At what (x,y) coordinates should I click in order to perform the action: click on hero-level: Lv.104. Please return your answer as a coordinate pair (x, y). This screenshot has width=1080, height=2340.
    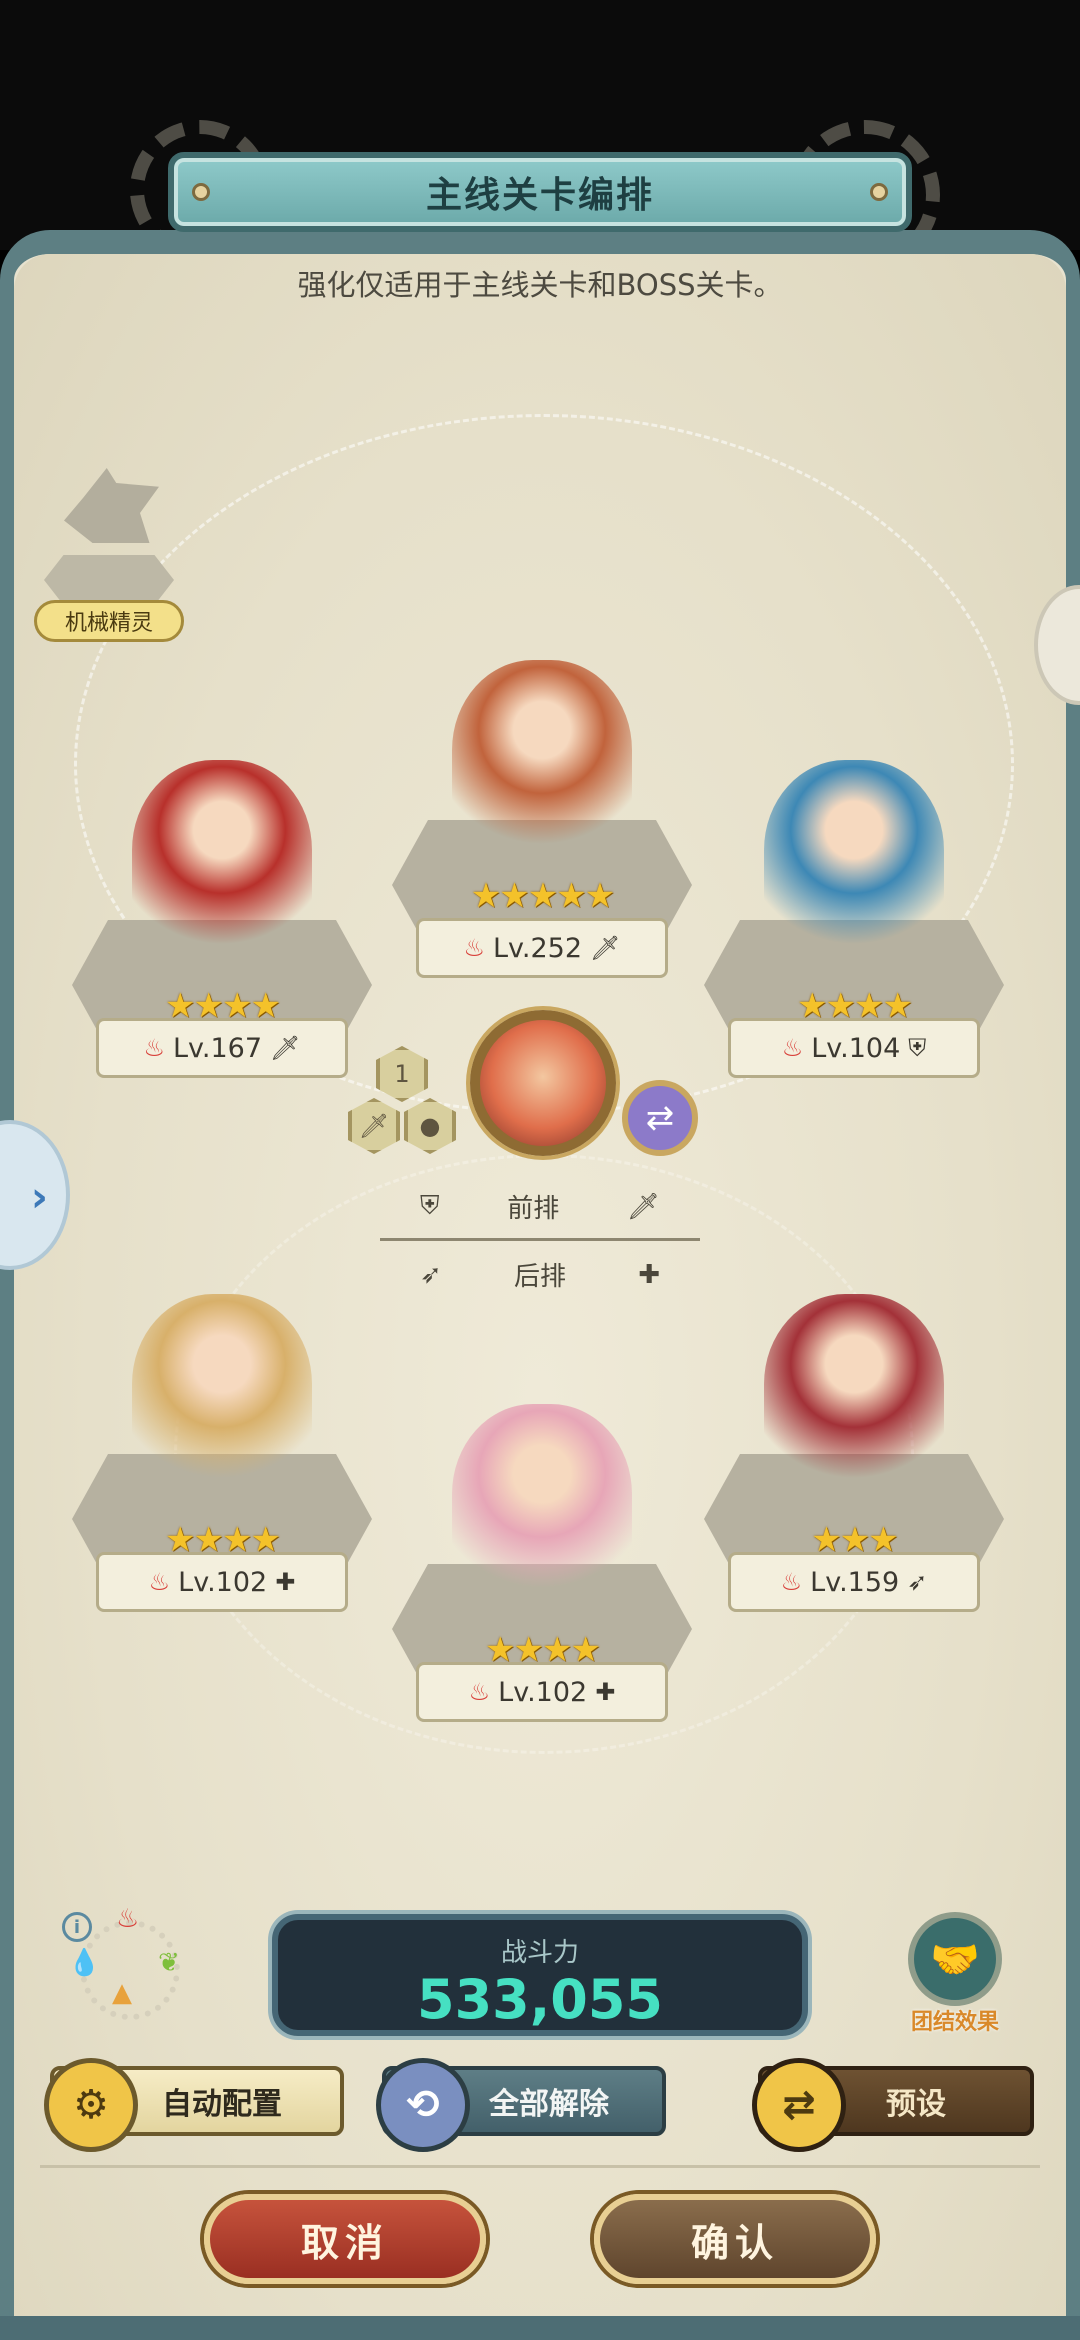
    Looking at the image, I should click on (856, 1048).